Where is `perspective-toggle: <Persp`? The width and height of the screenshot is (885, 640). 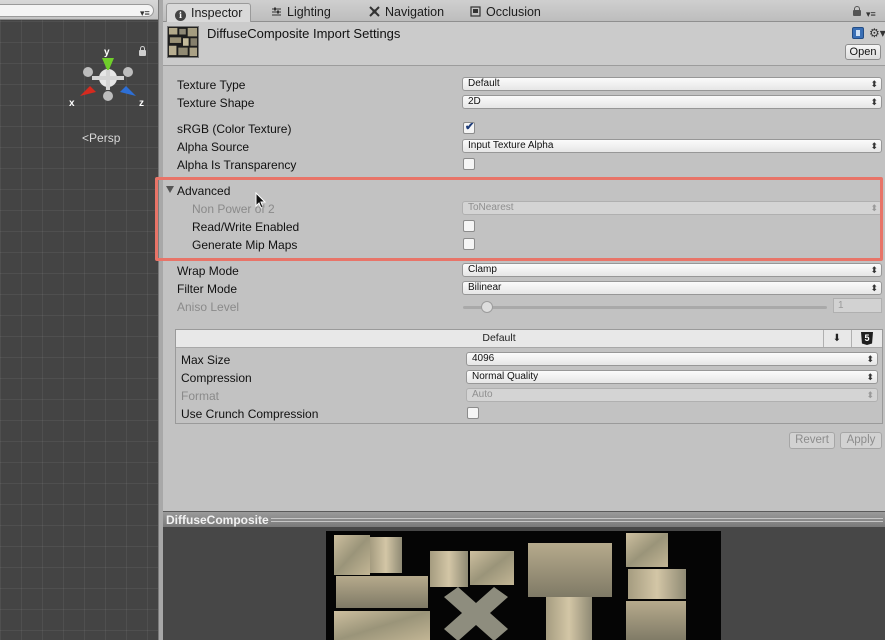 perspective-toggle: <Persp is located at coordinates (101, 138).